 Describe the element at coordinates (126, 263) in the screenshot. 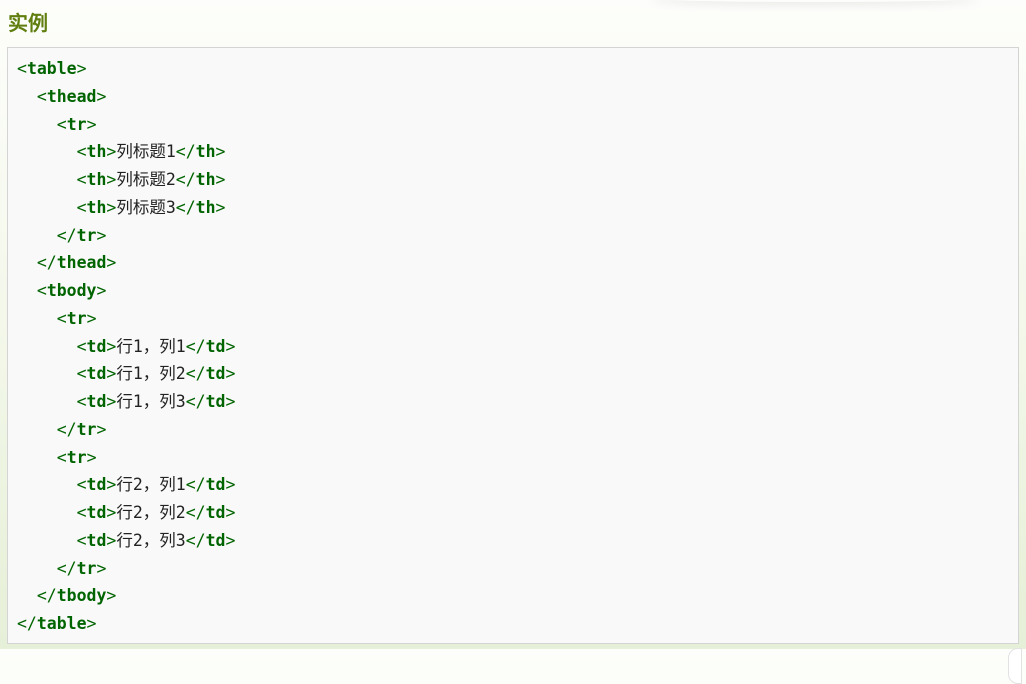

I see `code-line: </thead>` at that location.